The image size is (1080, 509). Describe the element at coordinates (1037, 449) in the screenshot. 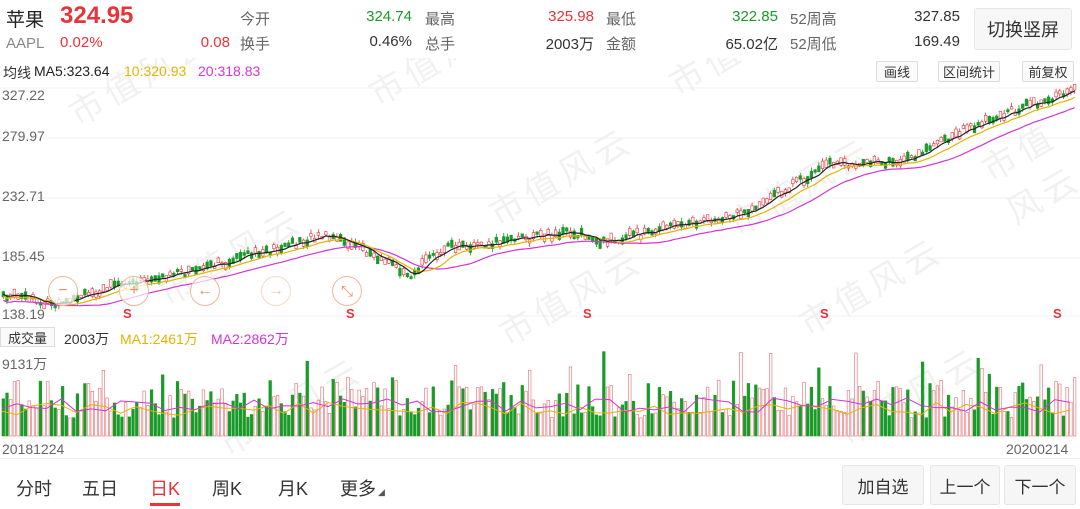

I see `end-date-label: 20200214` at that location.